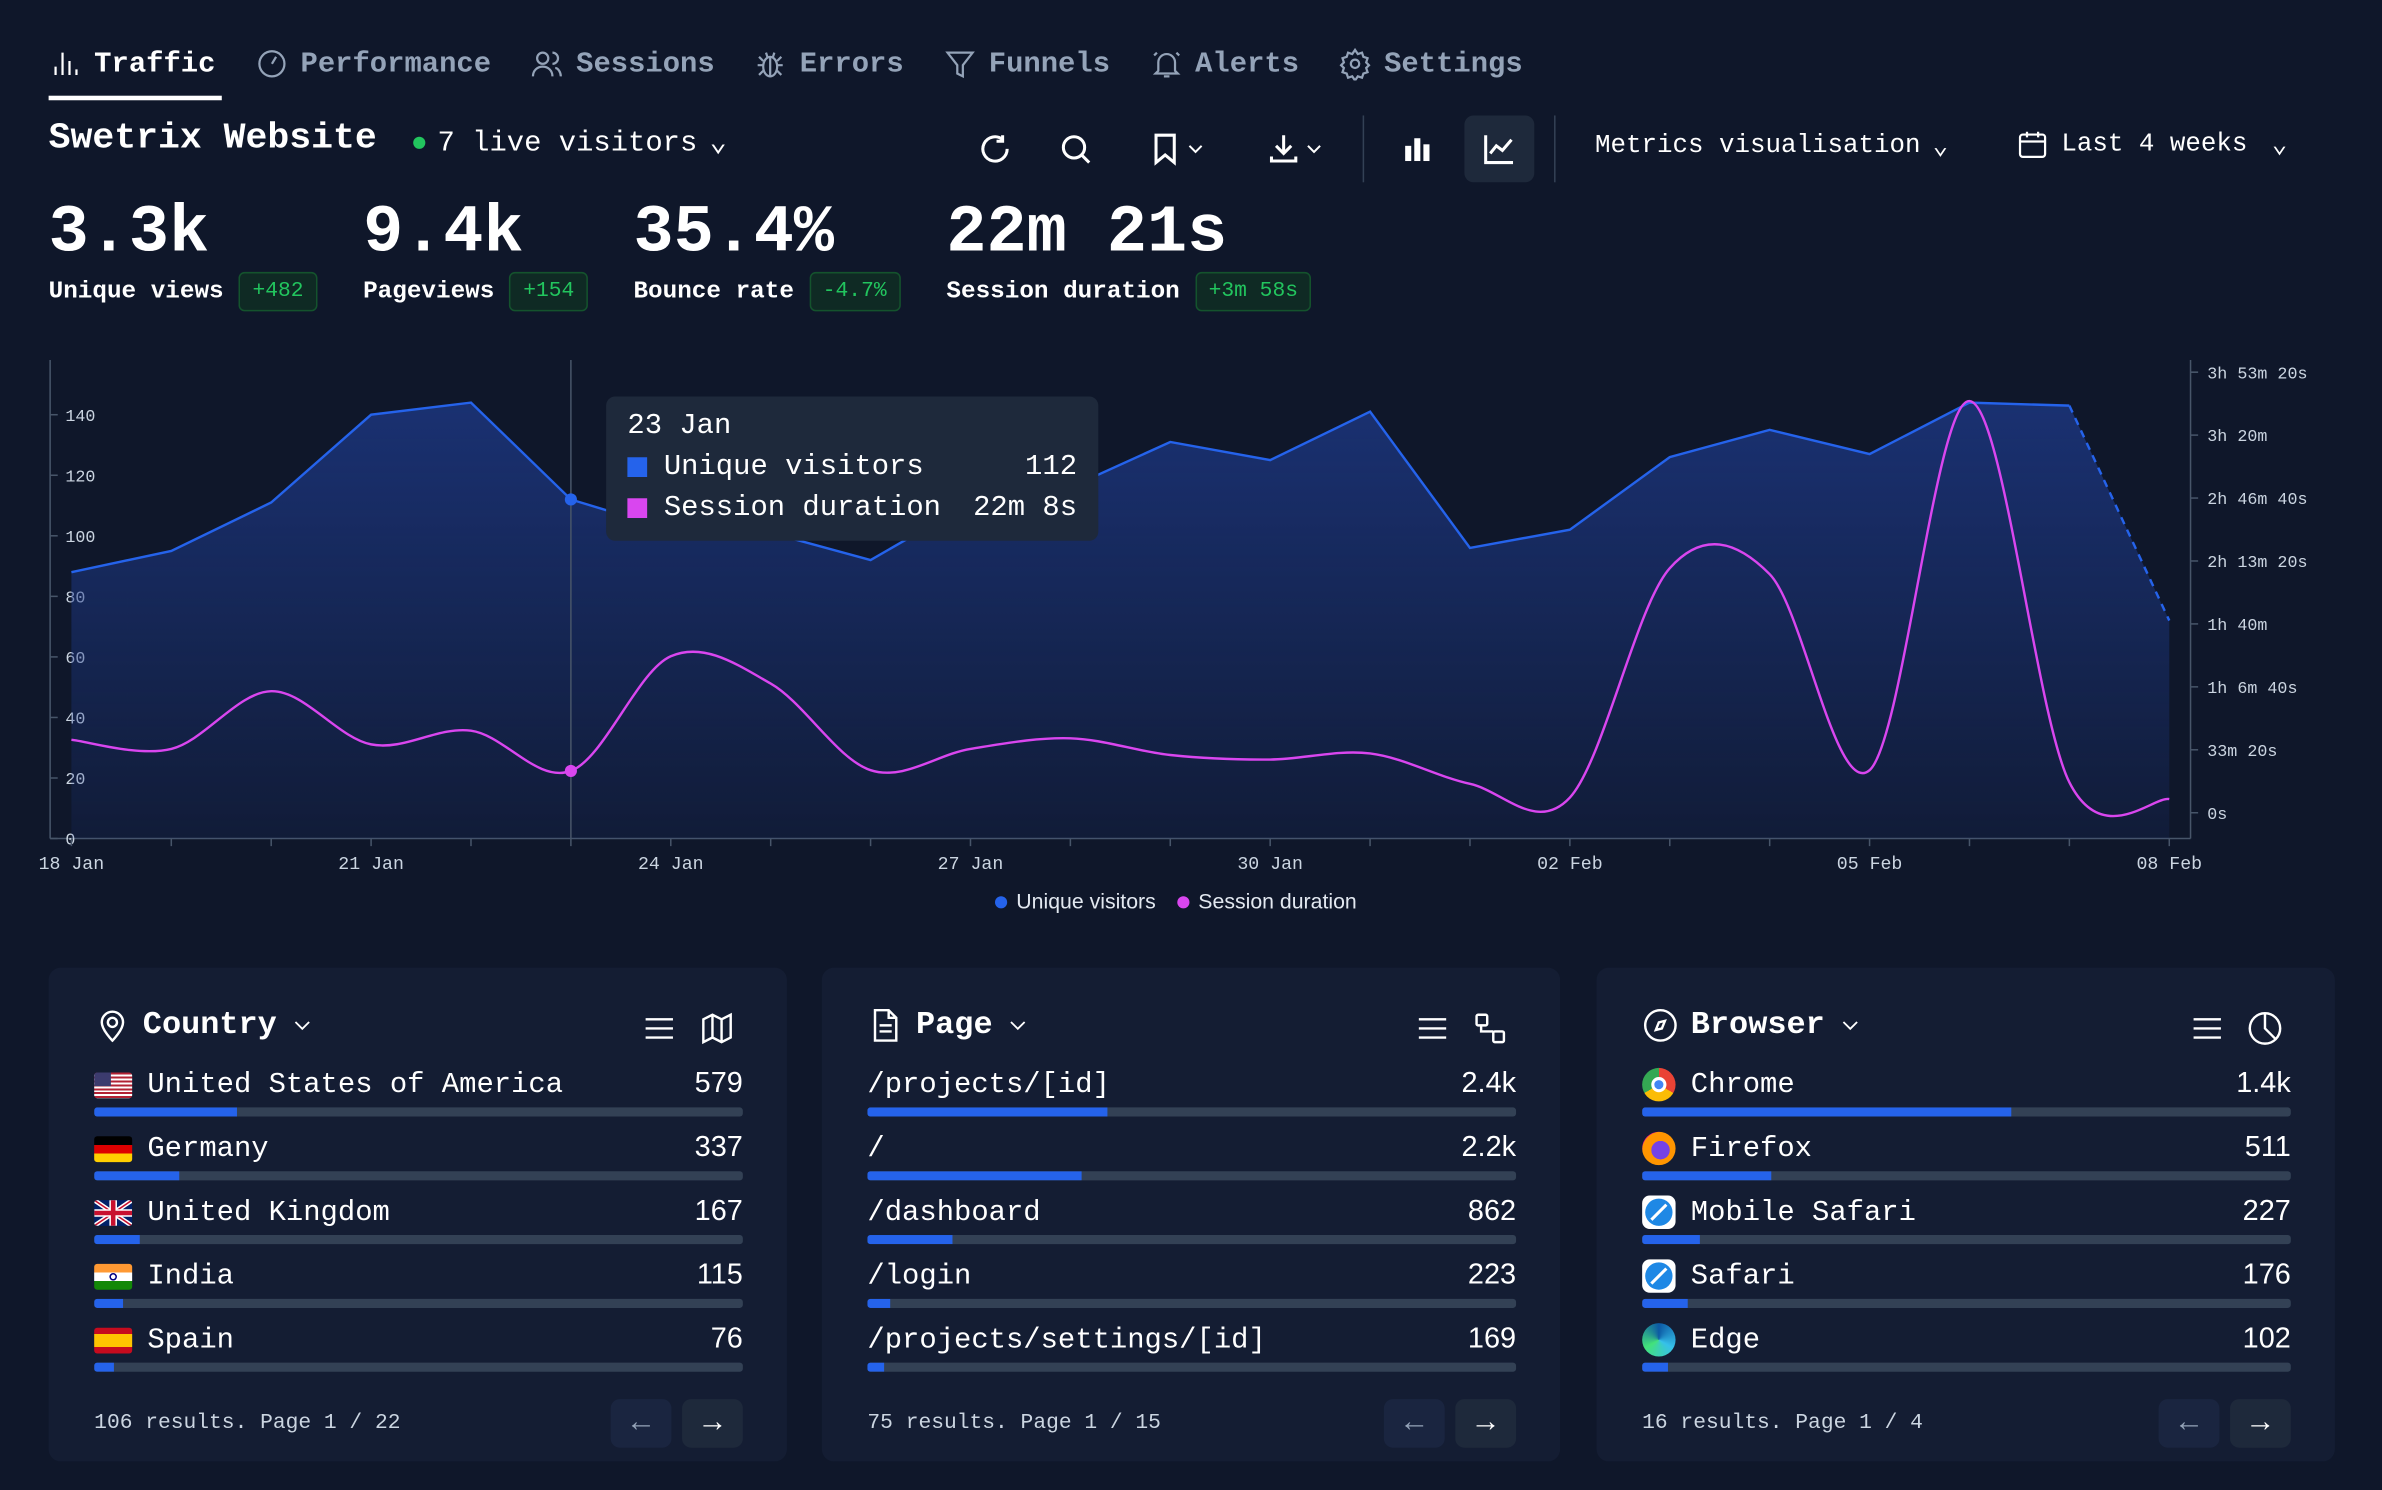  Describe the element at coordinates (1966, 1355) in the screenshot. I see `list-item: Edge 102` at that location.